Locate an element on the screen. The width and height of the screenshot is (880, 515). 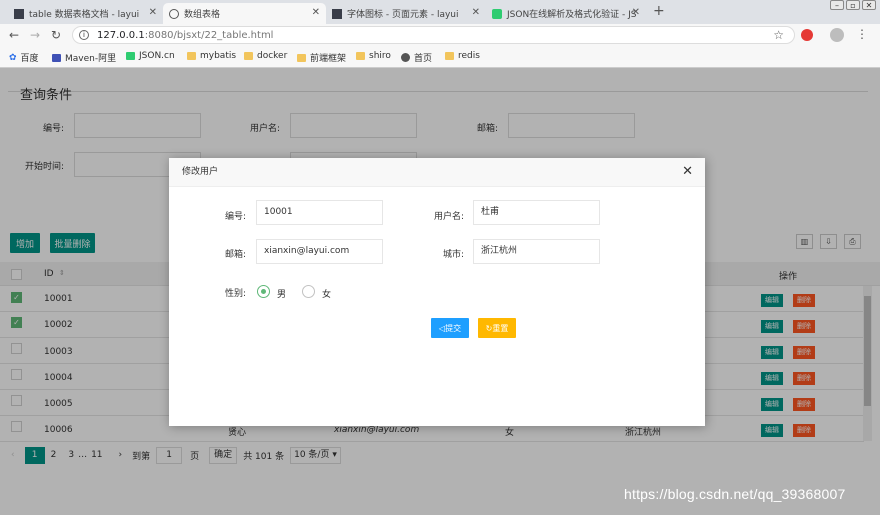
city-field: 浙江杭州 is located at coordinates (536, 251).